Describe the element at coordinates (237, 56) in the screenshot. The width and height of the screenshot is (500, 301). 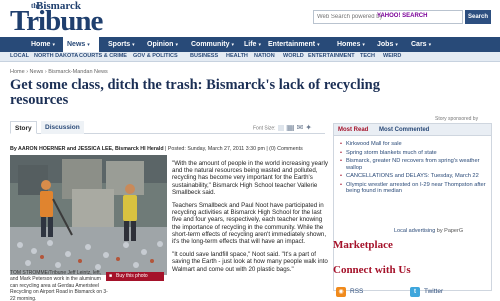
I see `subnav-health: HEALTH` at that location.